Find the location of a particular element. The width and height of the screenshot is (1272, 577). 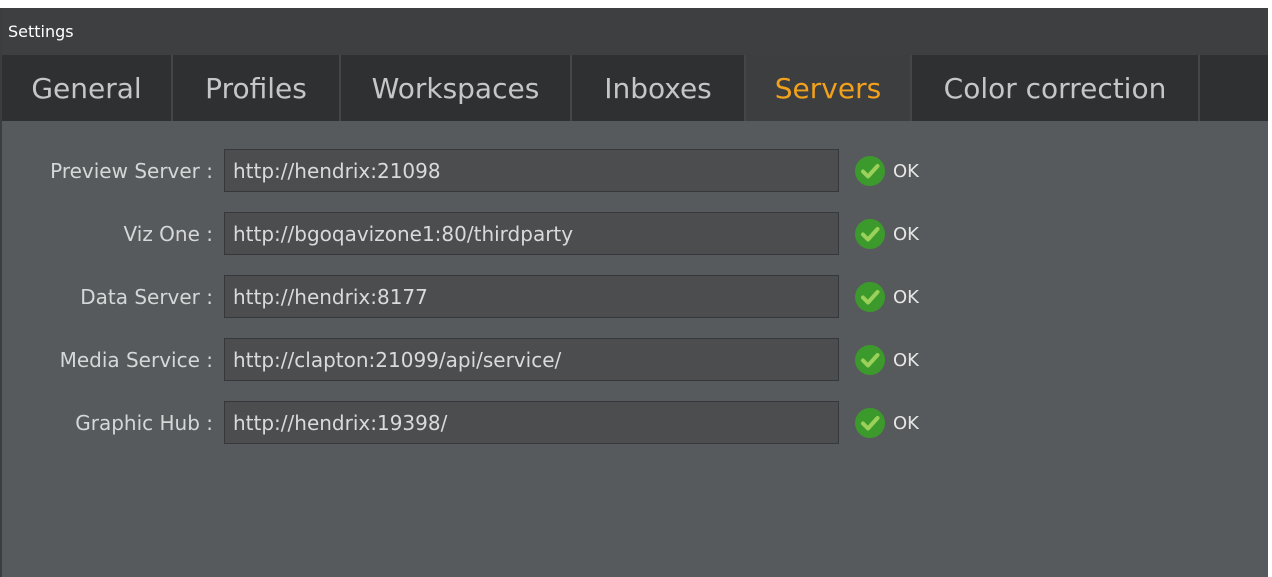

tab-color-correction: Color correction is located at coordinates (1056, 88).